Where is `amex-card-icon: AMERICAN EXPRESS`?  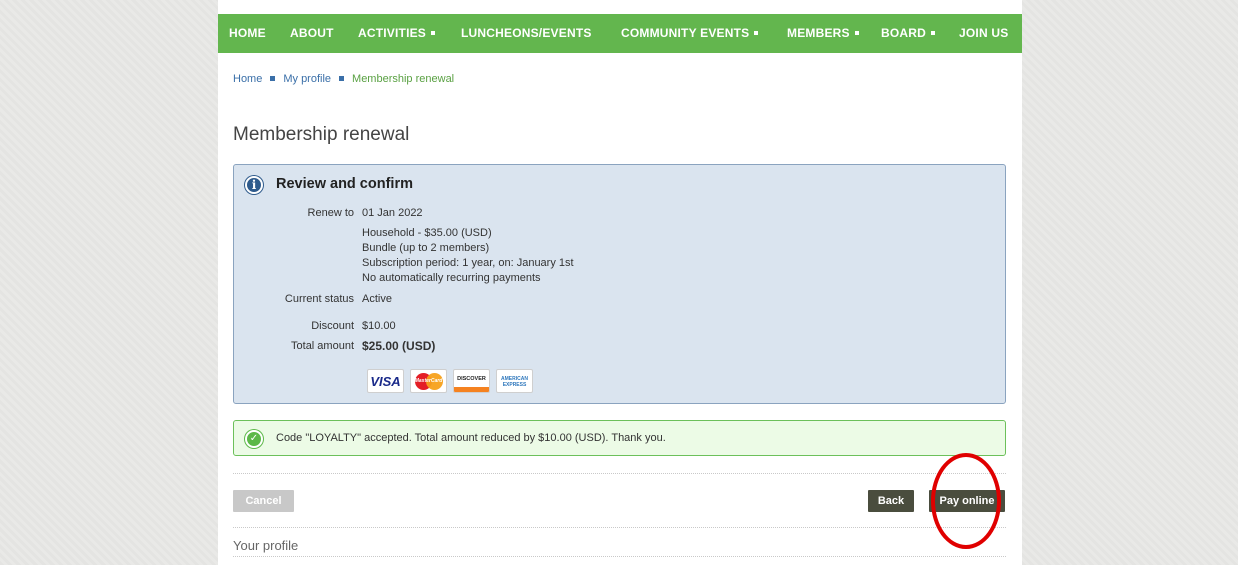
amex-card-icon: AMERICAN EXPRESS is located at coordinates (514, 381).